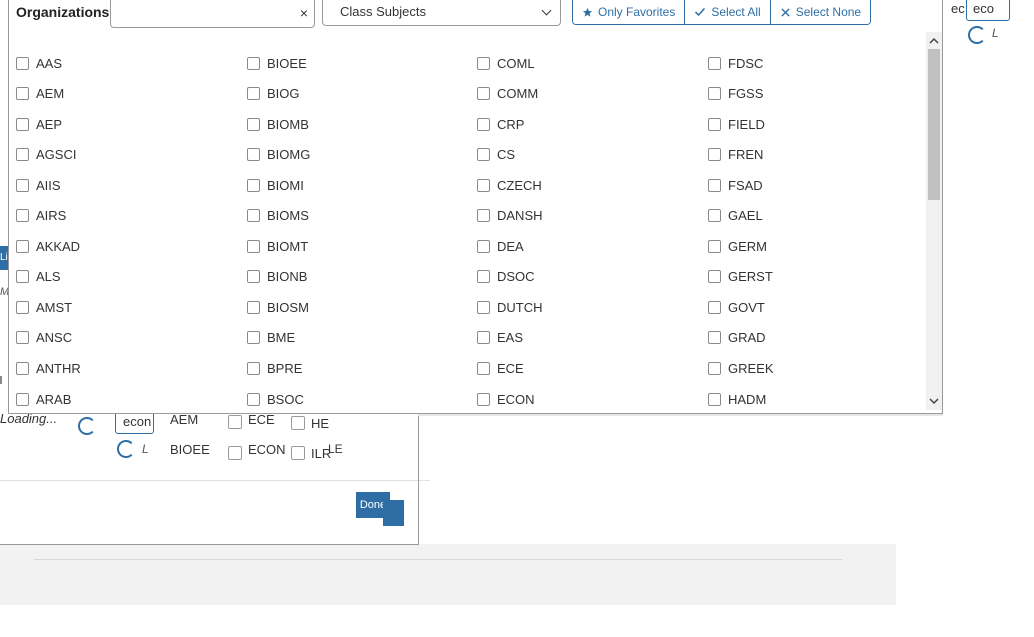  Describe the element at coordinates (737, 399) in the screenshot. I see `organization-option: HADM` at that location.